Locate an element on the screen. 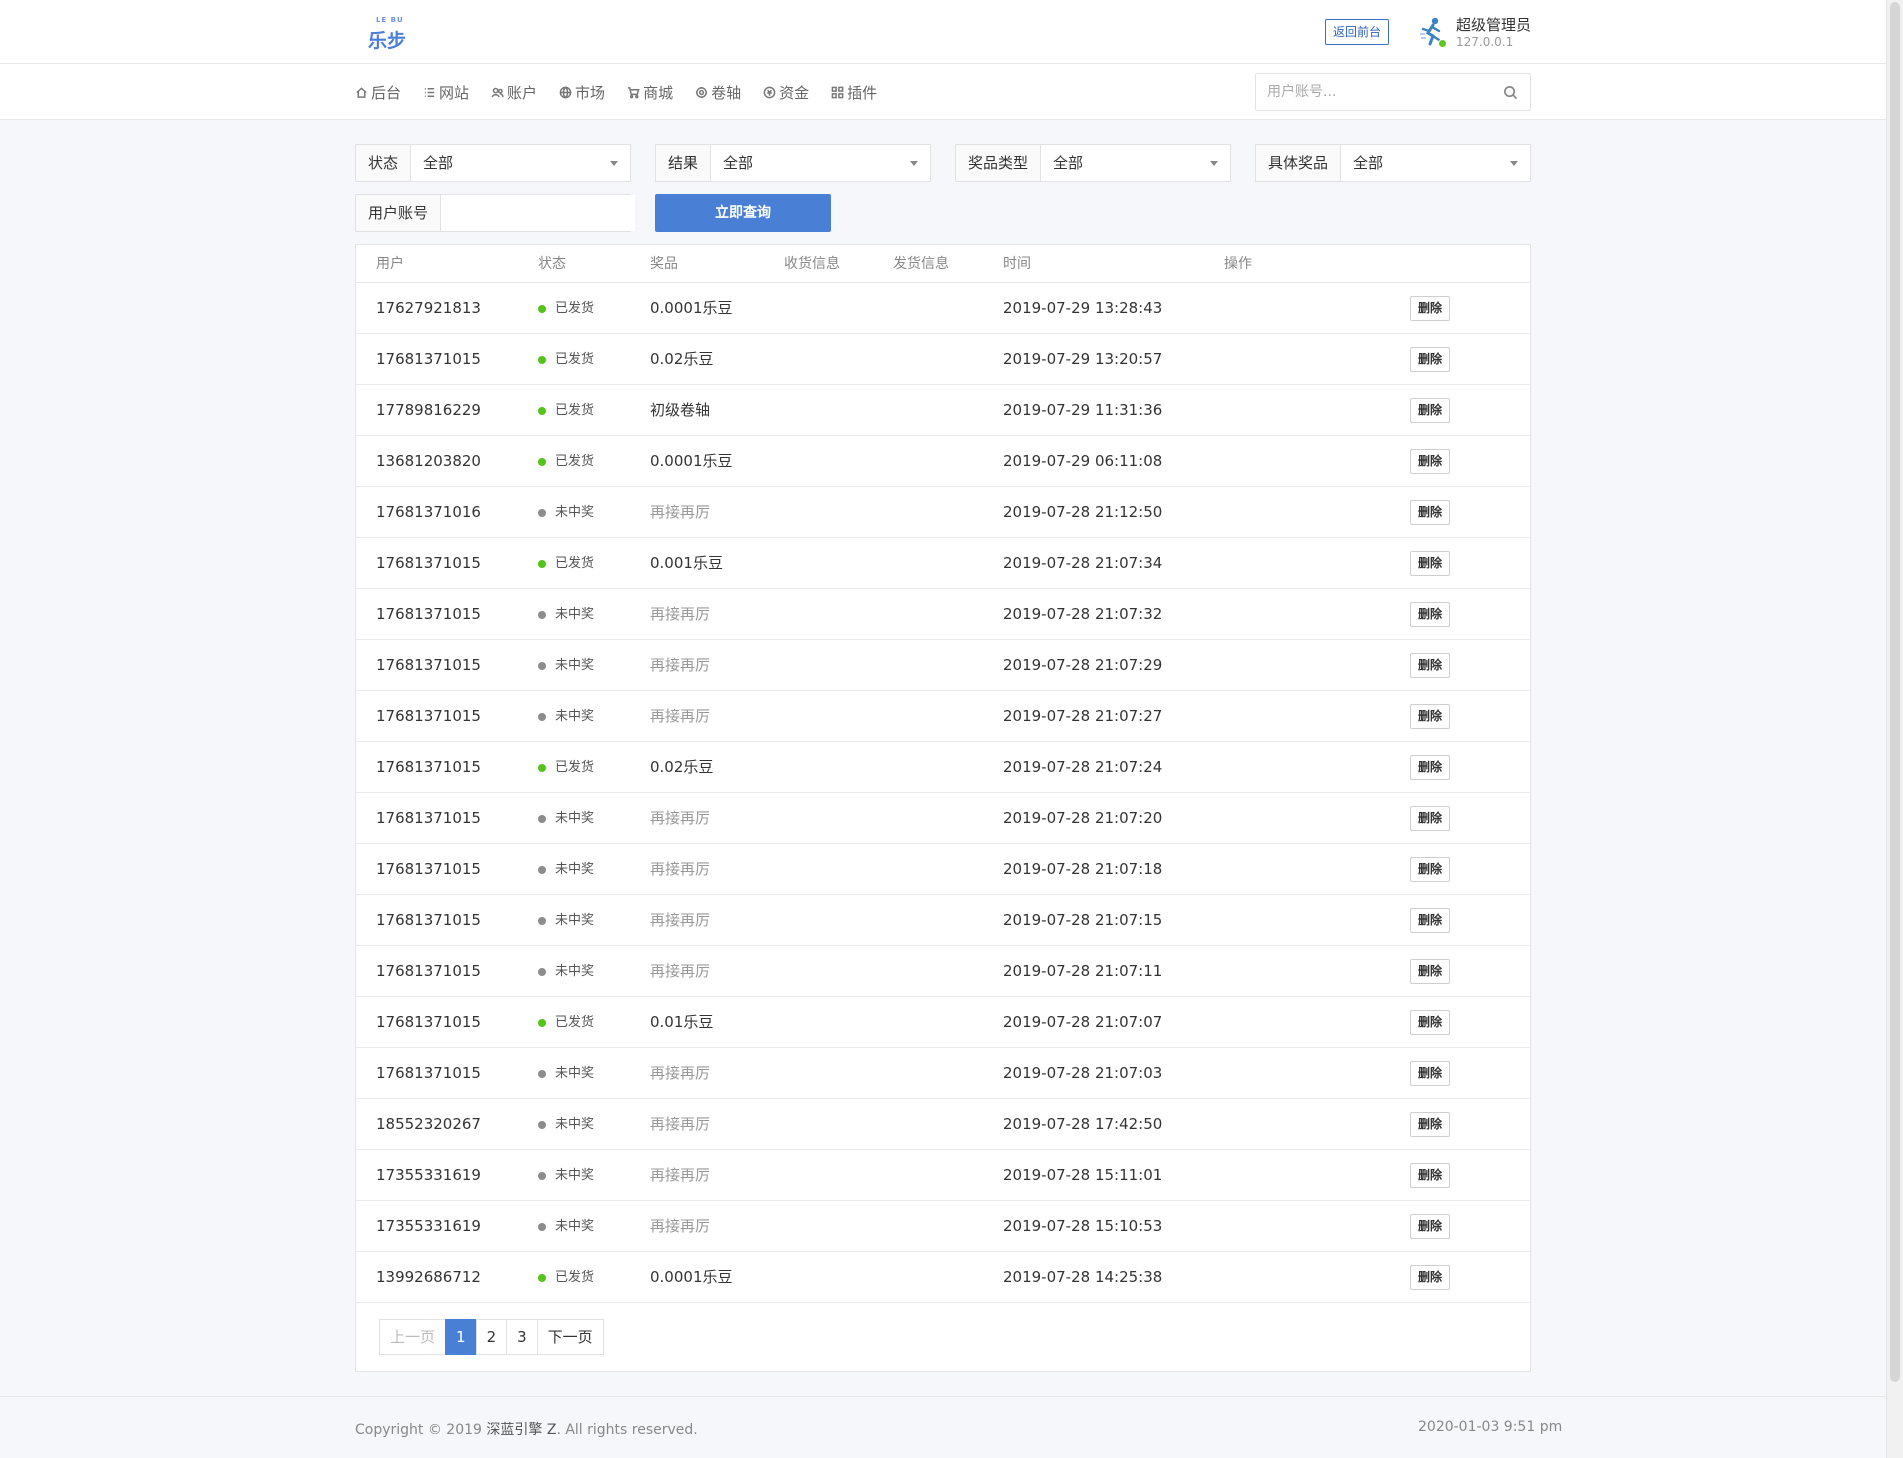 The width and height of the screenshot is (1903, 1458). prize-type-filter: 奖品类型 全部 is located at coordinates (1093, 163).